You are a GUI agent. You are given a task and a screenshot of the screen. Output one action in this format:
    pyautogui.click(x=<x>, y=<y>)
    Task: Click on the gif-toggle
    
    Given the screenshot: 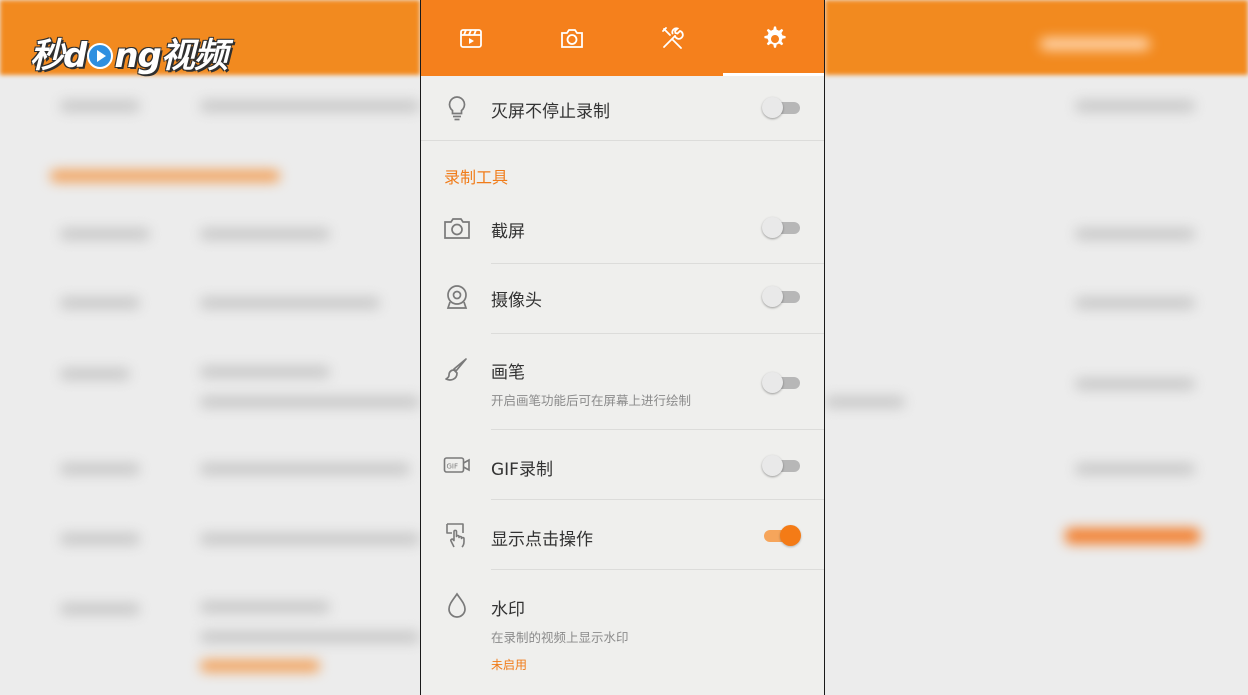 What is the action you would take?
    pyautogui.click(x=782, y=465)
    